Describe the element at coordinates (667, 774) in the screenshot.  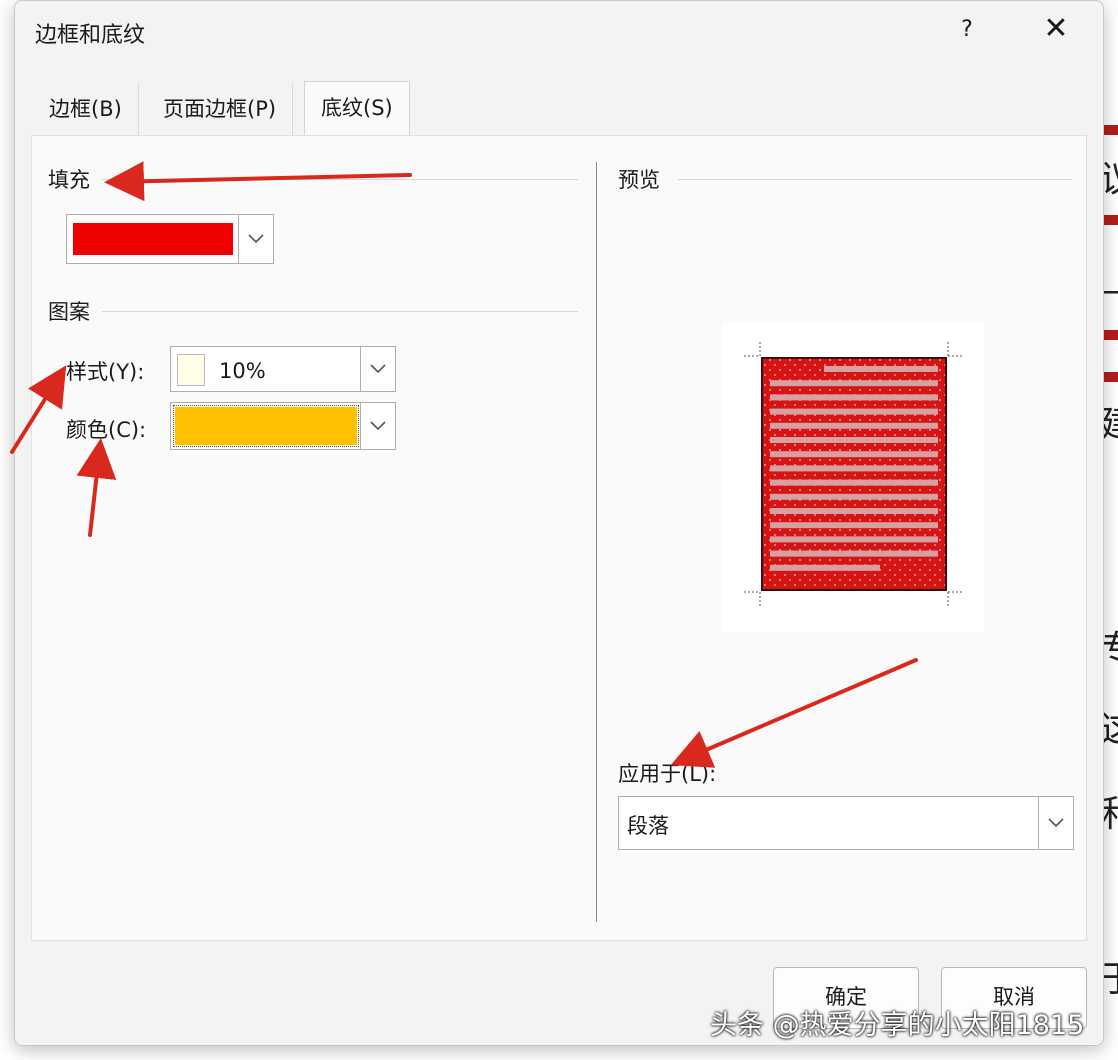
I see `apply-to-label: 应用于(L):` at that location.